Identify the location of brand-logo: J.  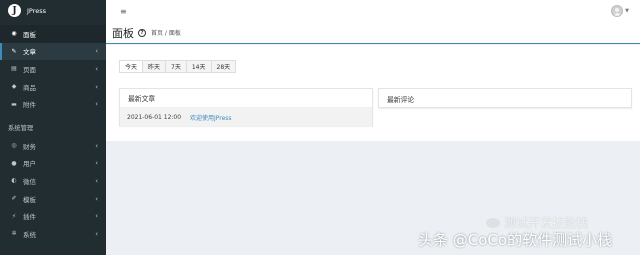
(14, 10).